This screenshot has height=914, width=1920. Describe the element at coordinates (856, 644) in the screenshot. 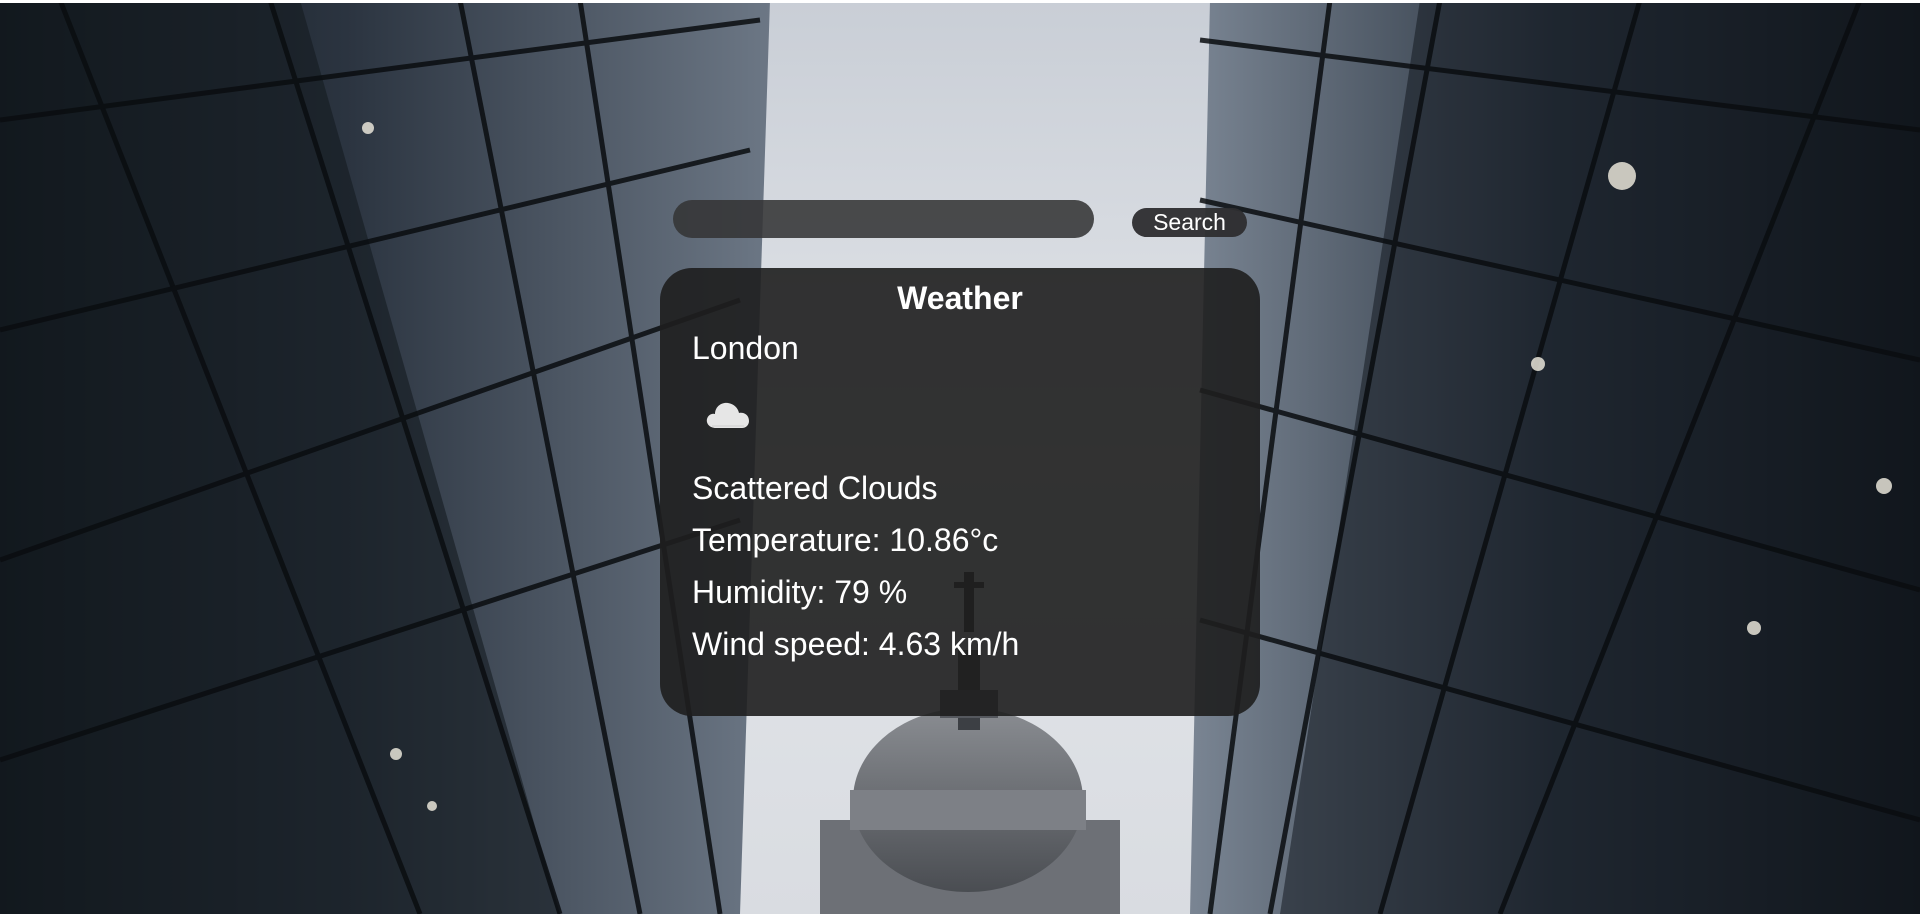

I see `wind-speed-readout: Wind speed: 4.63 km/h` at that location.